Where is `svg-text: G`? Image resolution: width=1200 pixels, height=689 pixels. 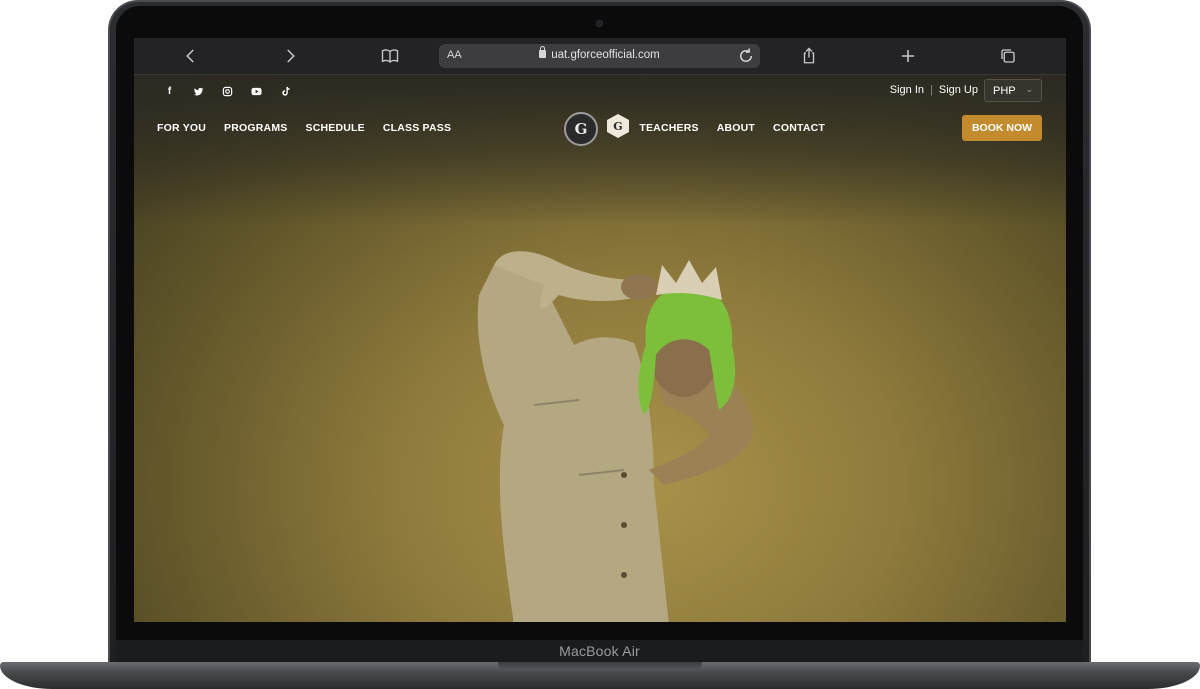
svg-text: G is located at coordinates (617, 126).